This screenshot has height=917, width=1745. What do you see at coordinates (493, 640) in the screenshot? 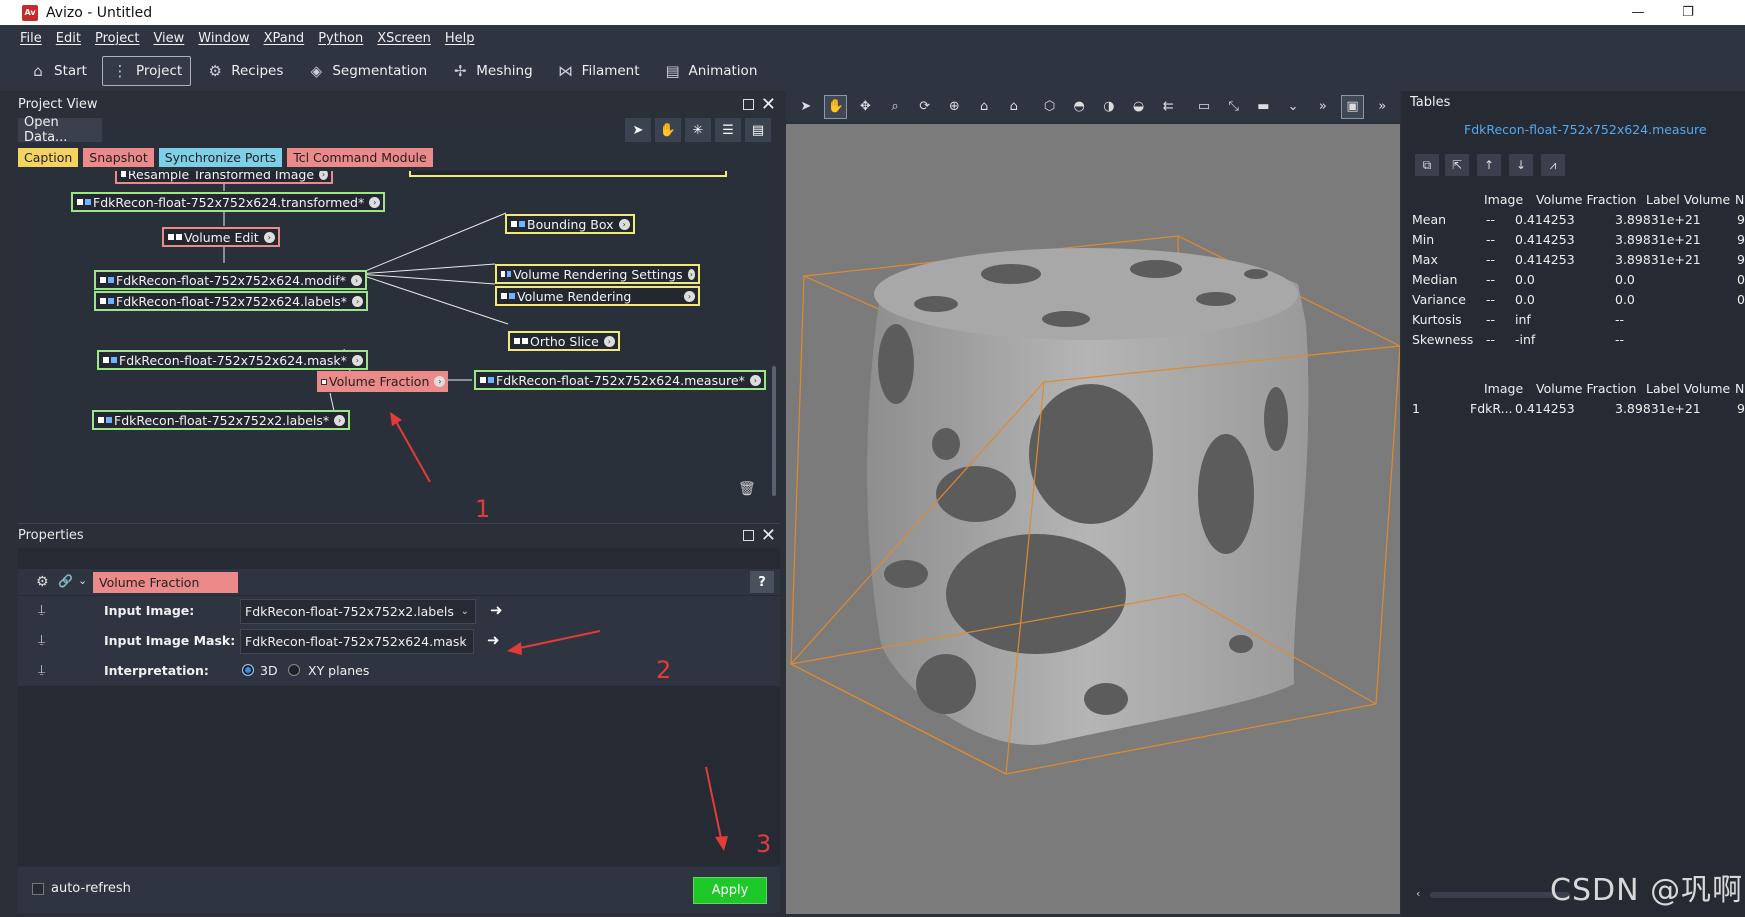
I see `input-mask-arrow-icon: ➜` at bounding box center [493, 640].